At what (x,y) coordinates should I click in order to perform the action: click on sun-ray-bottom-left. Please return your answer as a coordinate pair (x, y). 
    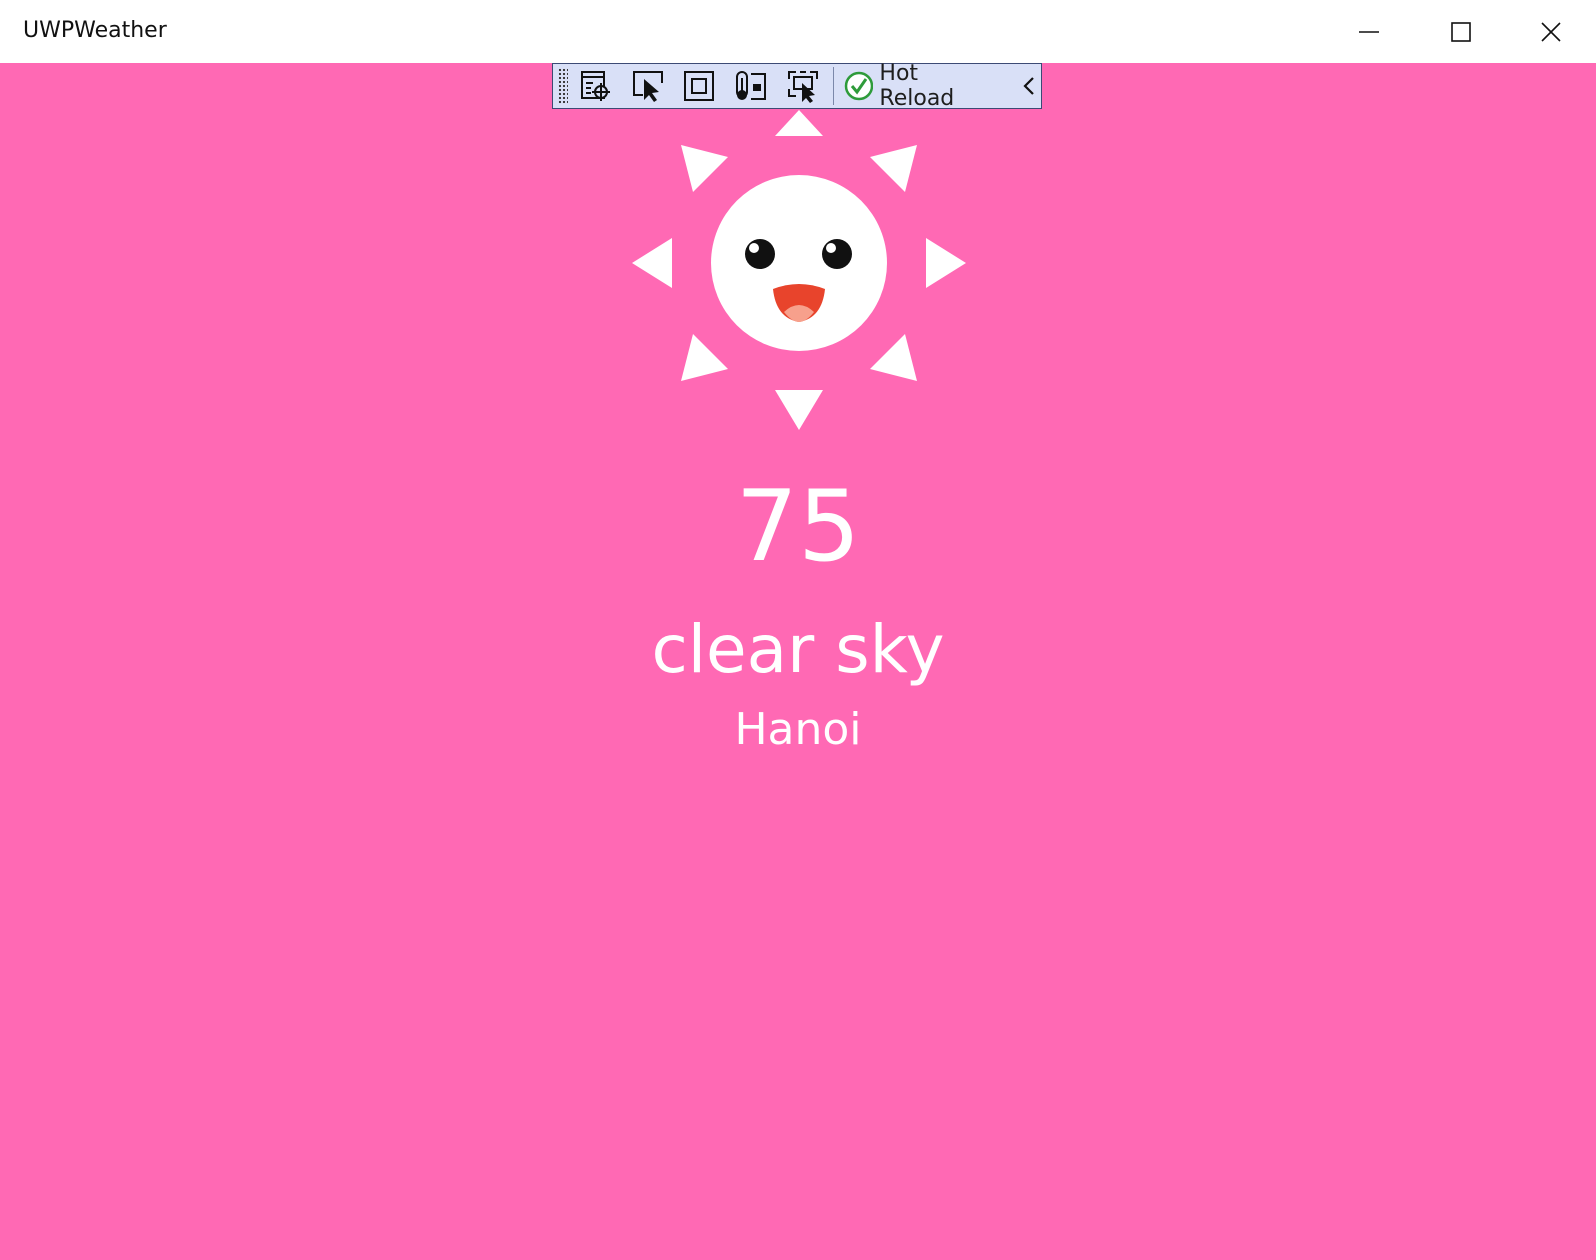
    Looking at the image, I should click on (704, 357).